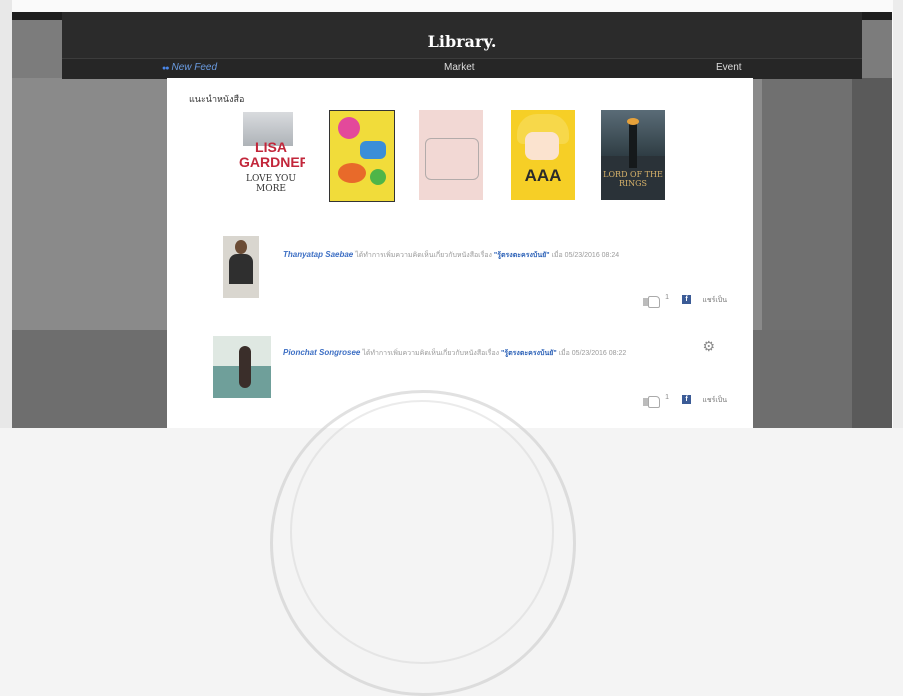  Describe the element at coordinates (898, 214) in the screenshot. I see `scan-edge-right` at that location.